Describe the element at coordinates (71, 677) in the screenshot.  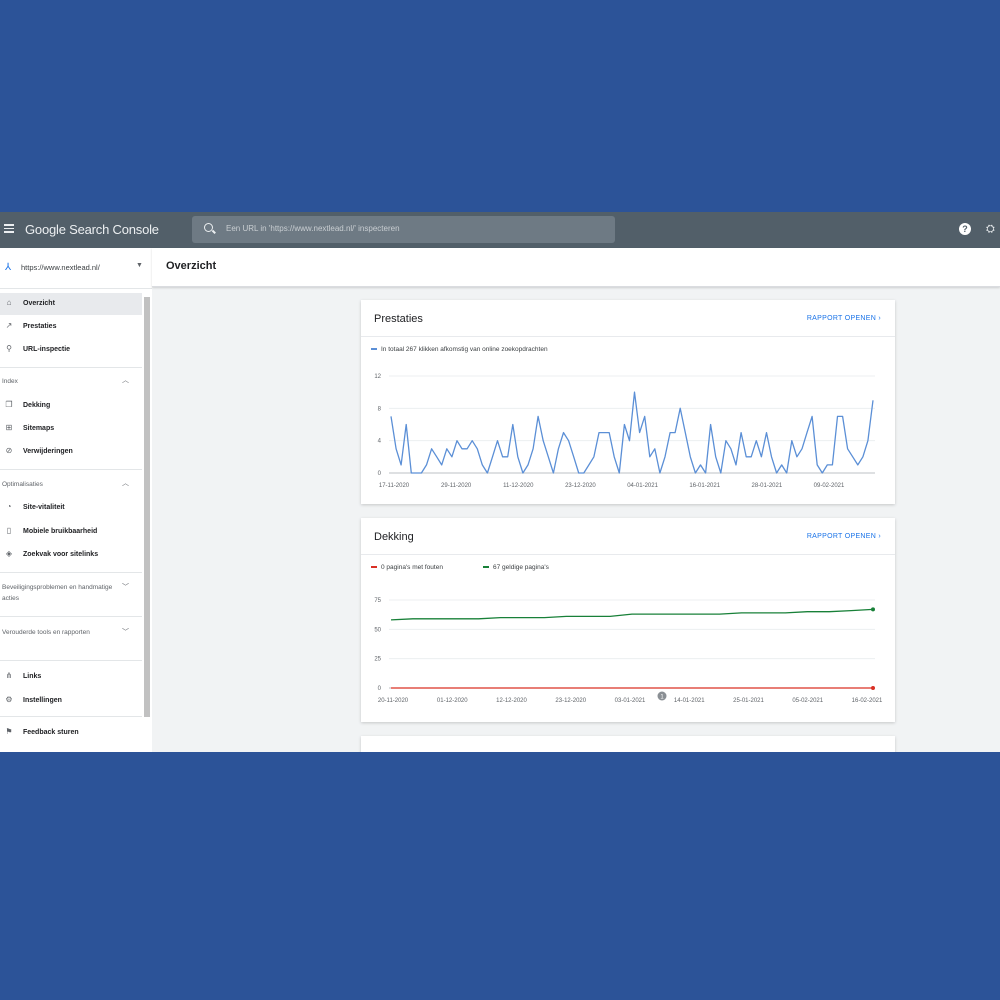
I see `sidebar-item-links: ⋔ Links` at that location.